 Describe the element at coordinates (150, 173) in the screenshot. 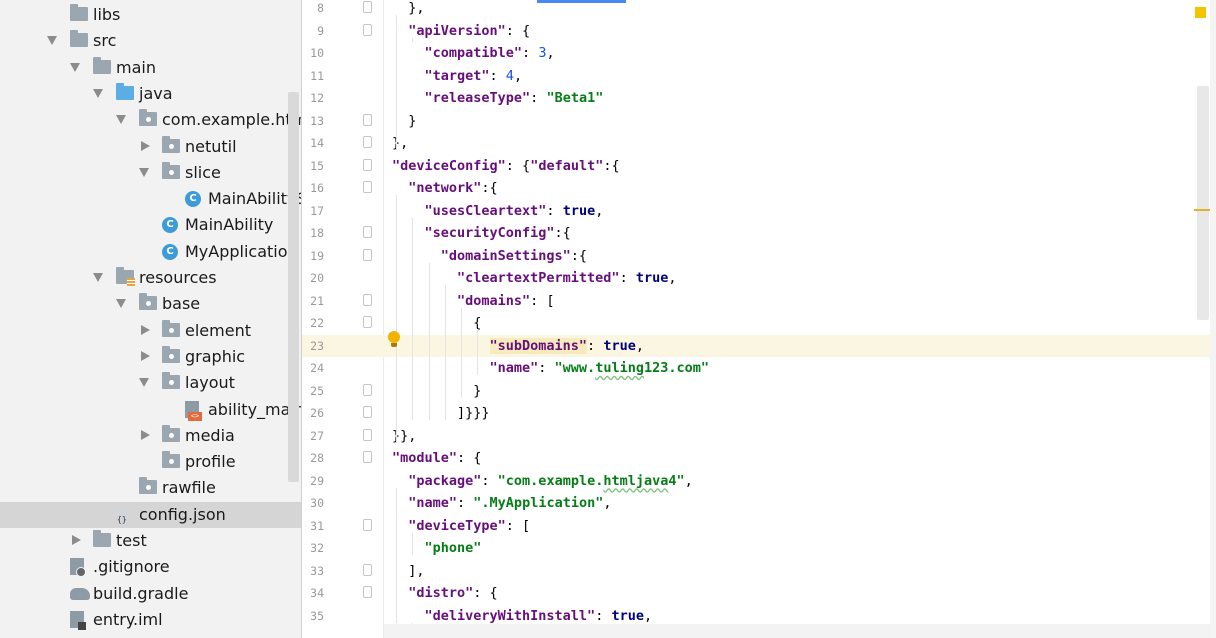

I see `tree-row: slice` at that location.